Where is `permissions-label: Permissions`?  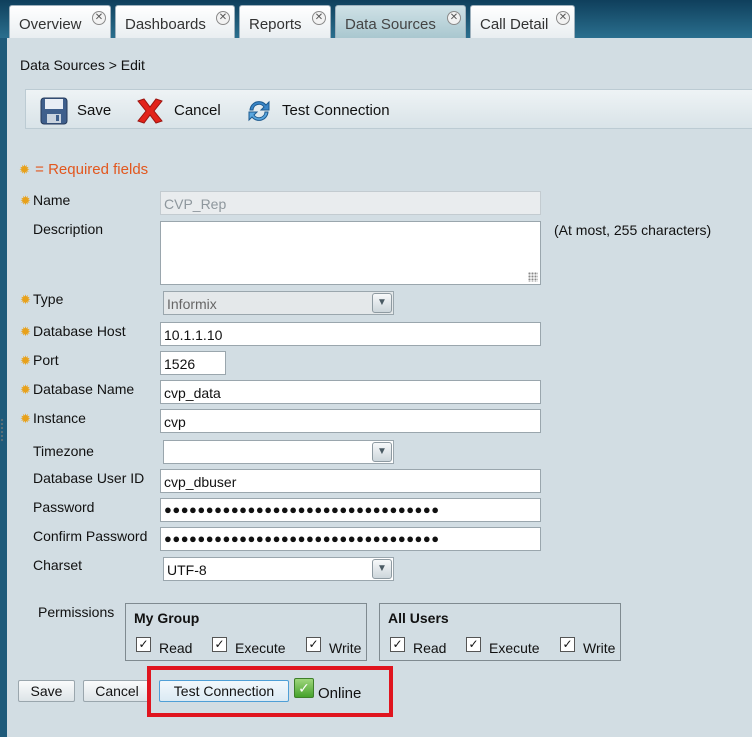
permissions-label: Permissions is located at coordinates (76, 612).